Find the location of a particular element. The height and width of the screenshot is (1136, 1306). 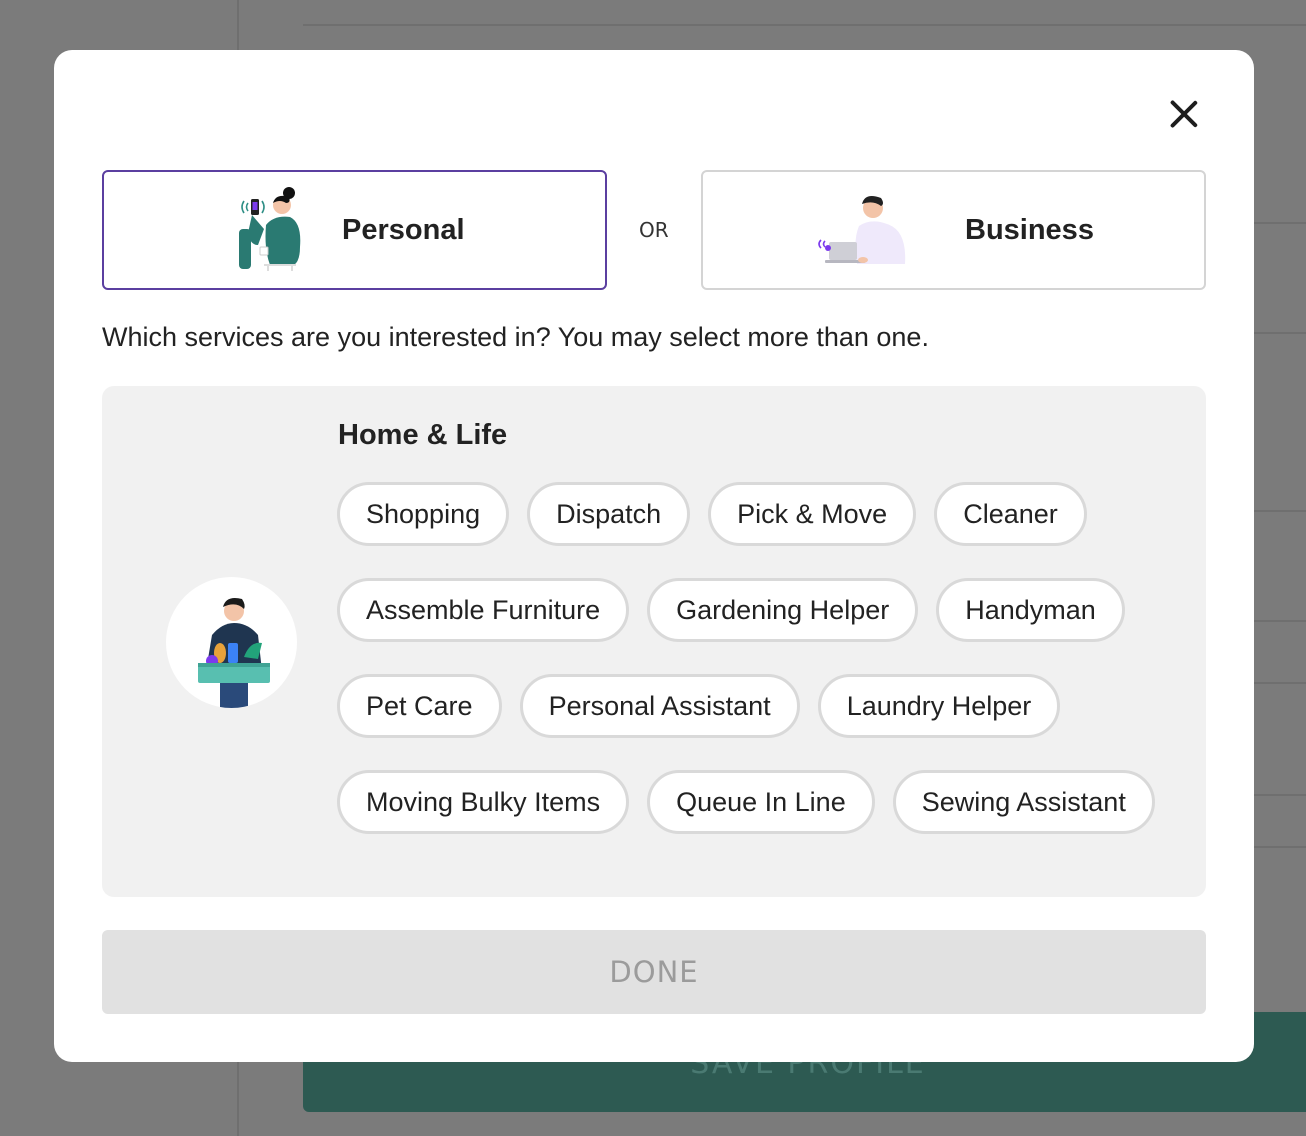

done-button: DONE is located at coordinates (654, 972).